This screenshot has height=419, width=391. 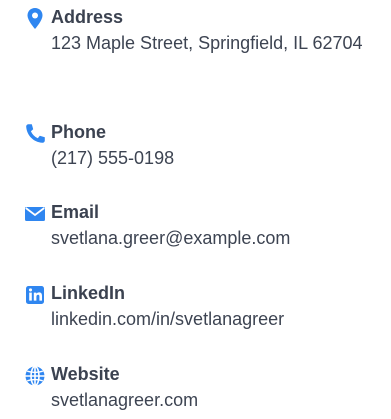 I want to click on phone-value: (217) 555-0198, so click(x=218, y=158).